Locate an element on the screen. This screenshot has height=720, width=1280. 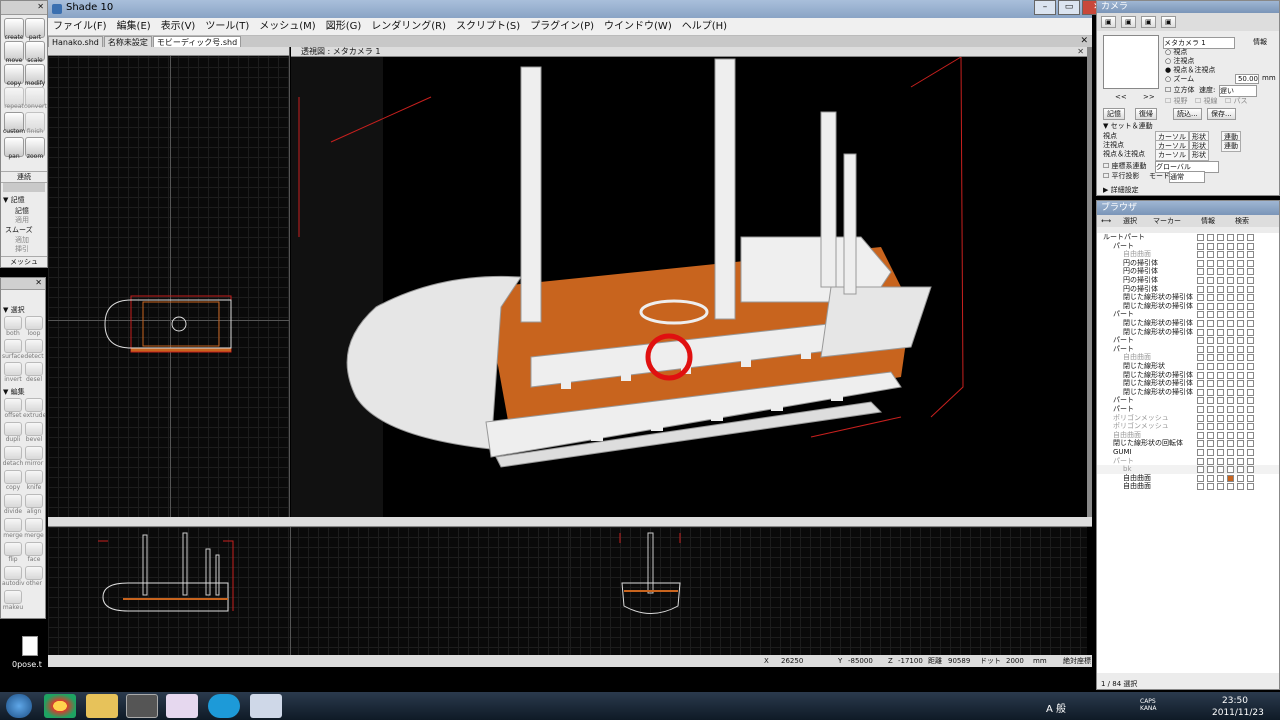
ime-indicator: A 般 is located at coordinates (1056, 707).